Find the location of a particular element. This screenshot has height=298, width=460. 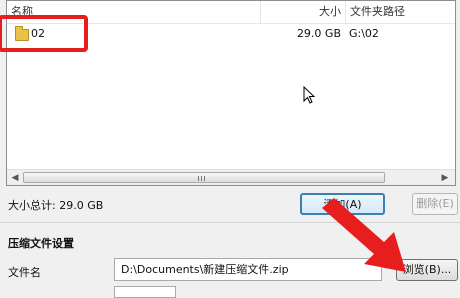

mouse-cursor-icon is located at coordinates (309, 95).